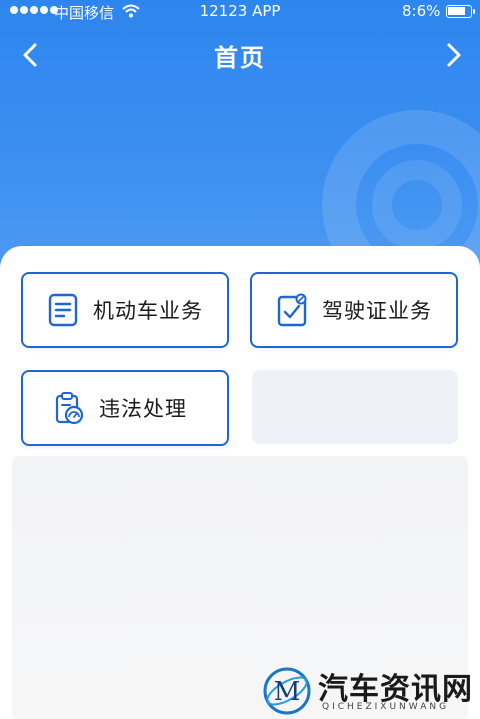 The width and height of the screenshot is (480, 719). I want to click on clipboard-gauge-icon, so click(69, 408).